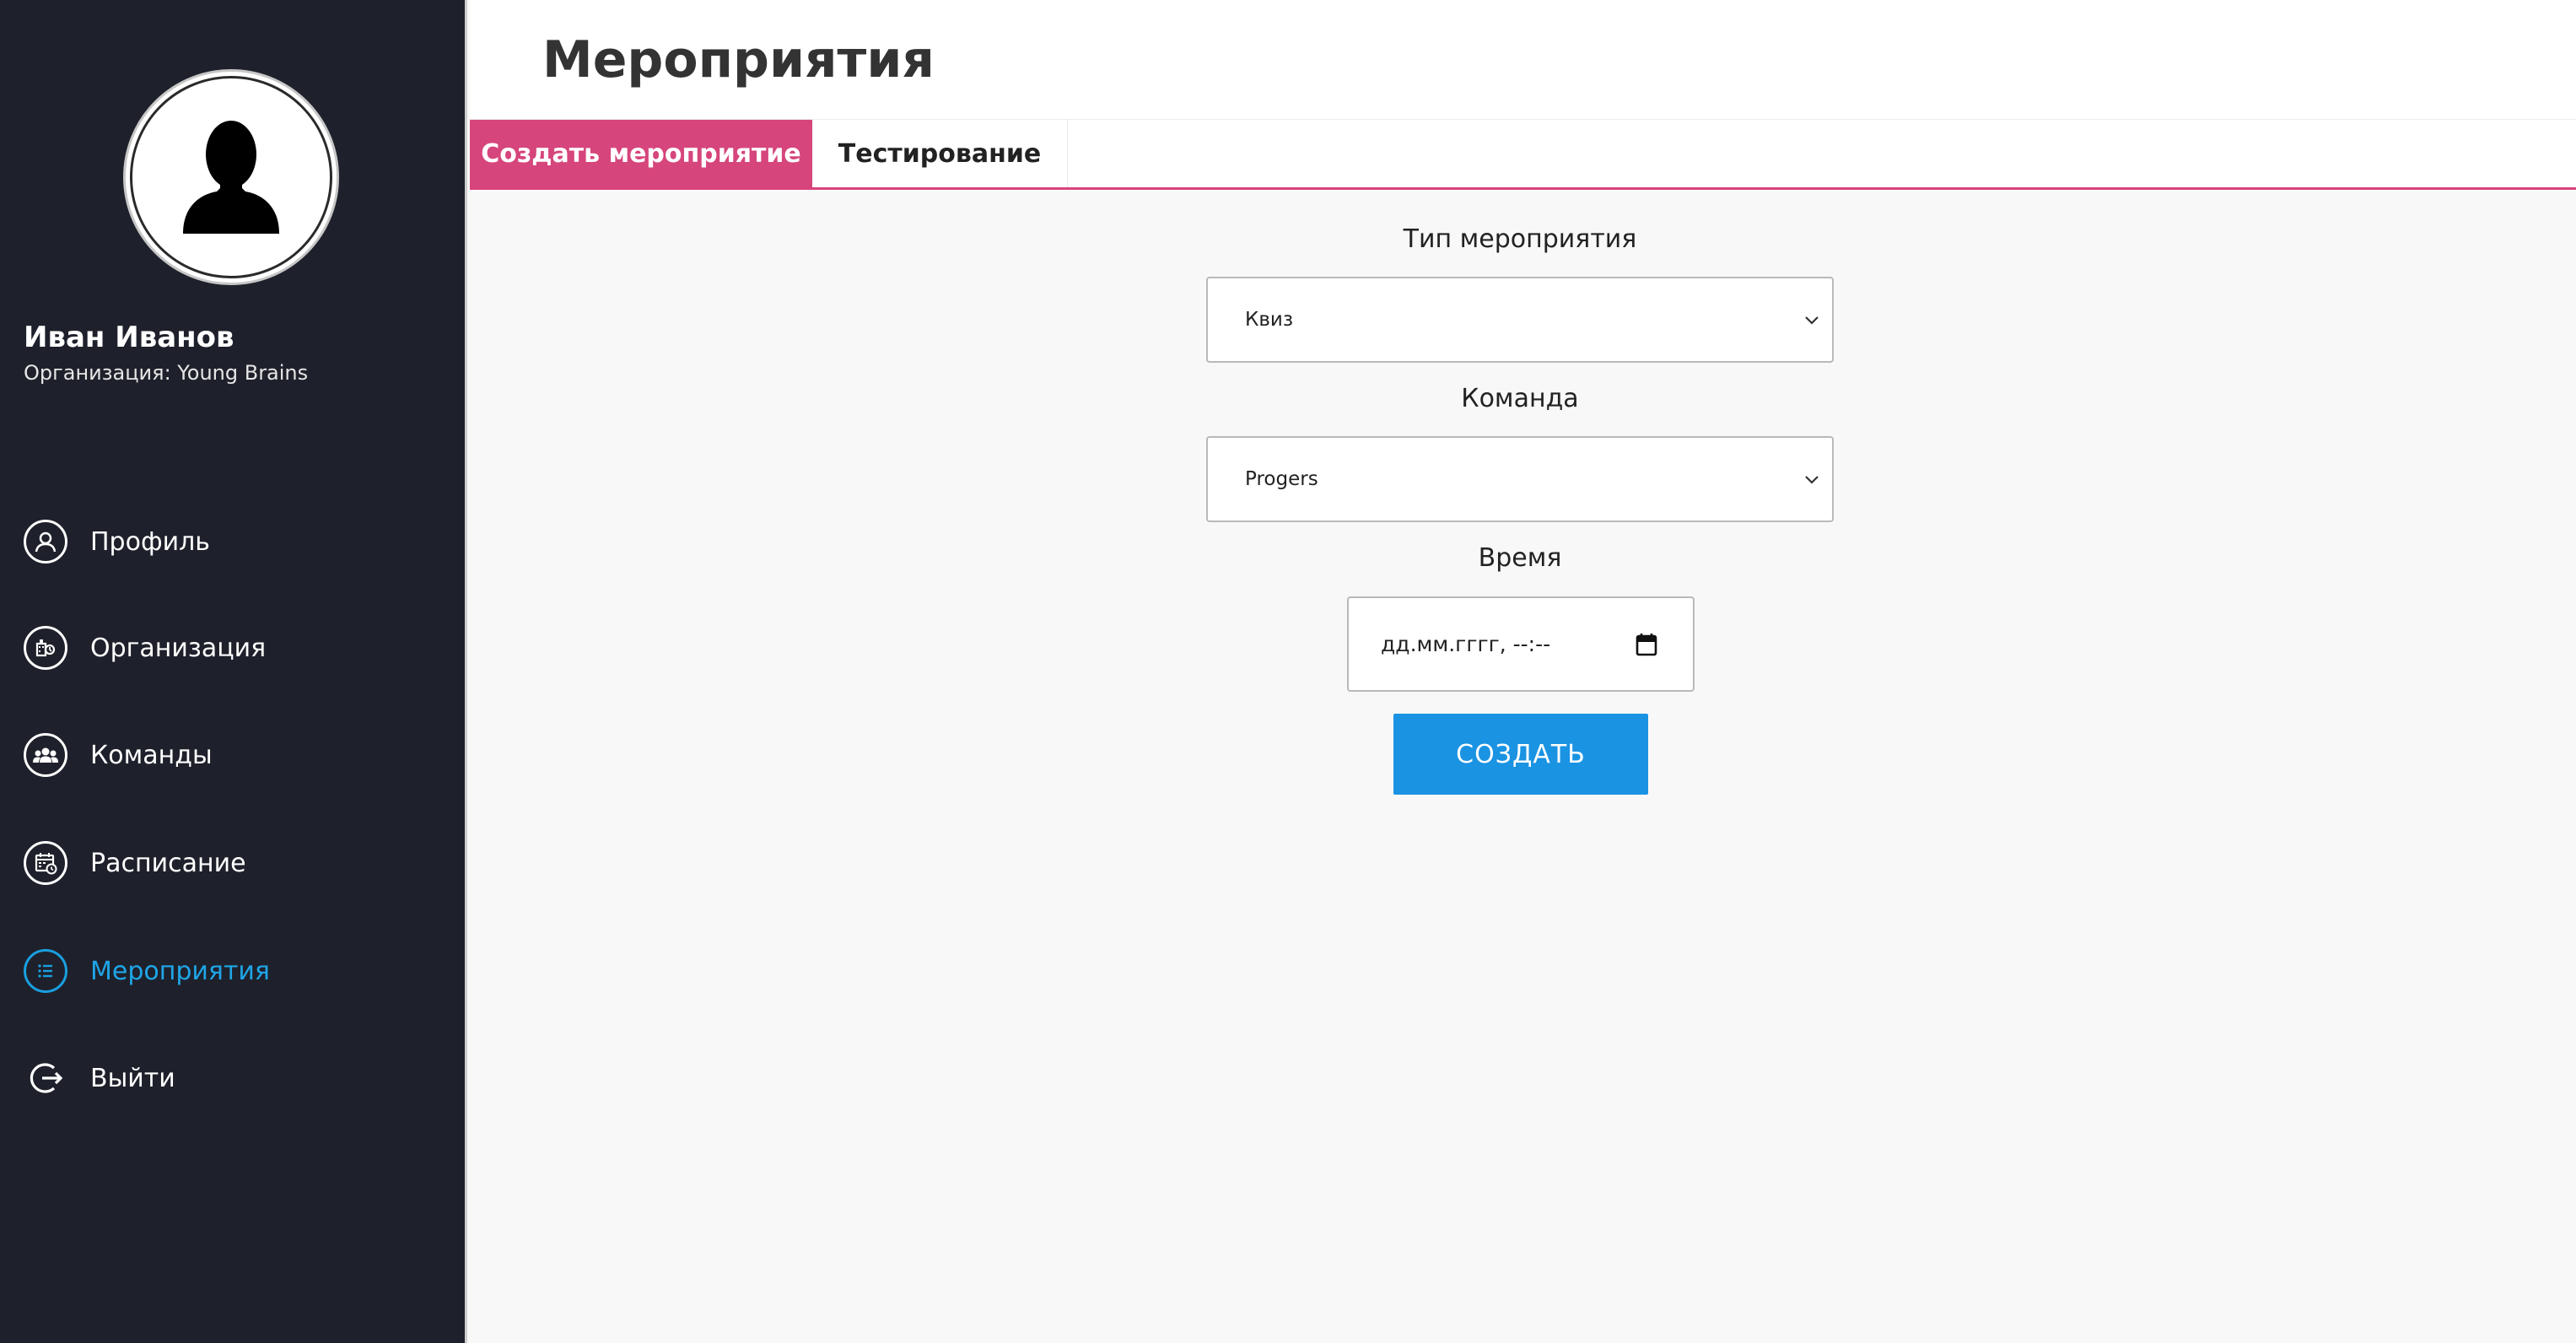 The height and width of the screenshot is (1343, 2576). I want to click on sidebar-item-label: Организация, so click(178, 648).